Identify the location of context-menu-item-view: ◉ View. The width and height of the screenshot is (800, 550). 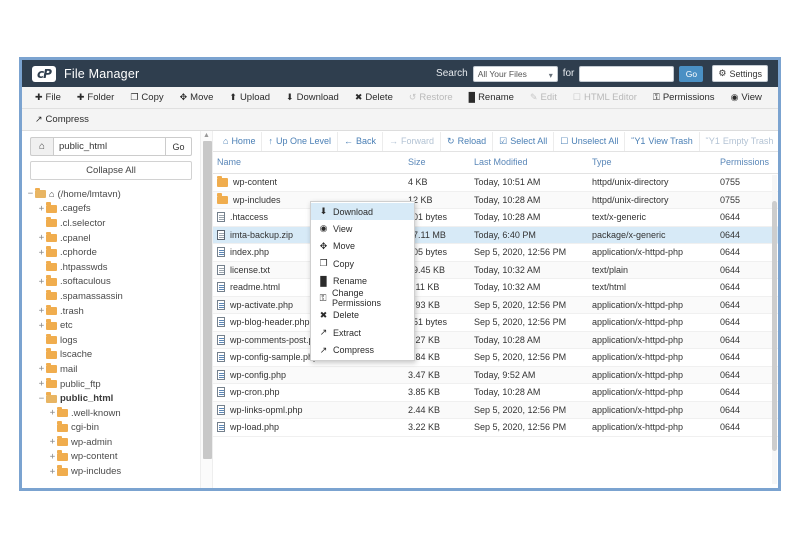
(362, 228).